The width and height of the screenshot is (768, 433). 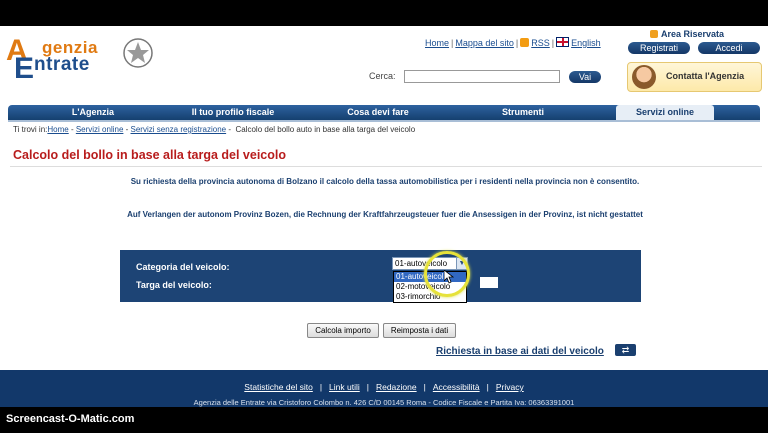 What do you see at coordinates (729, 48) in the screenshot?
I see `accedi-button: Accedi` at bounding box center [729, 48].